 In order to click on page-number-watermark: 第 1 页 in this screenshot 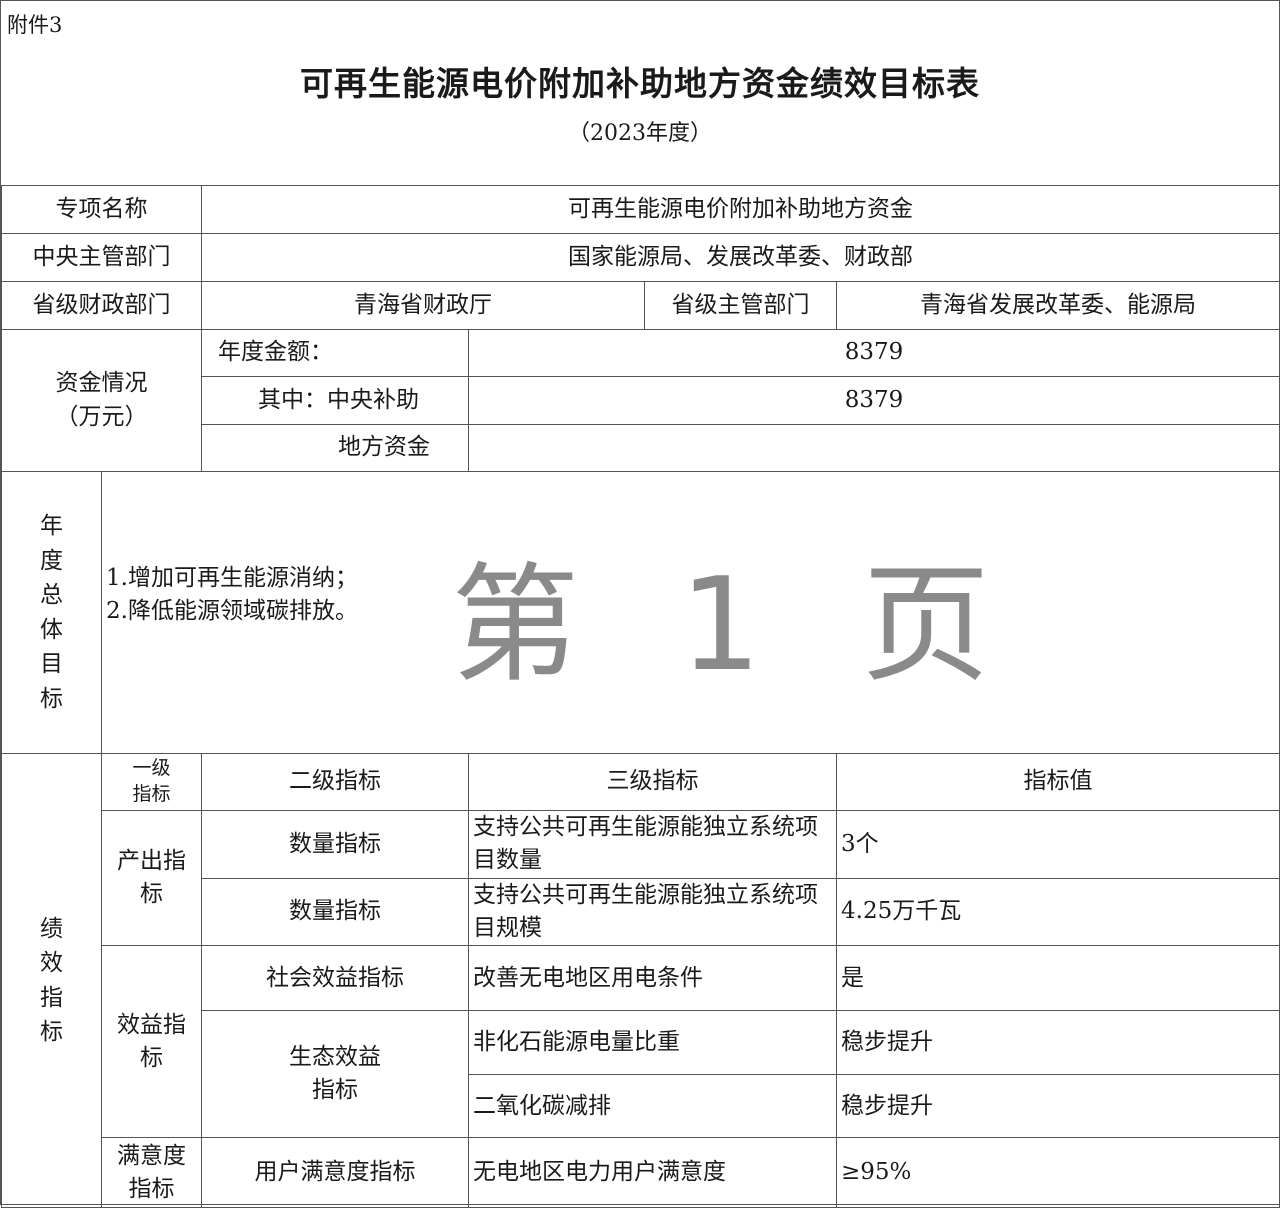, I will do `click(735, 625)`.